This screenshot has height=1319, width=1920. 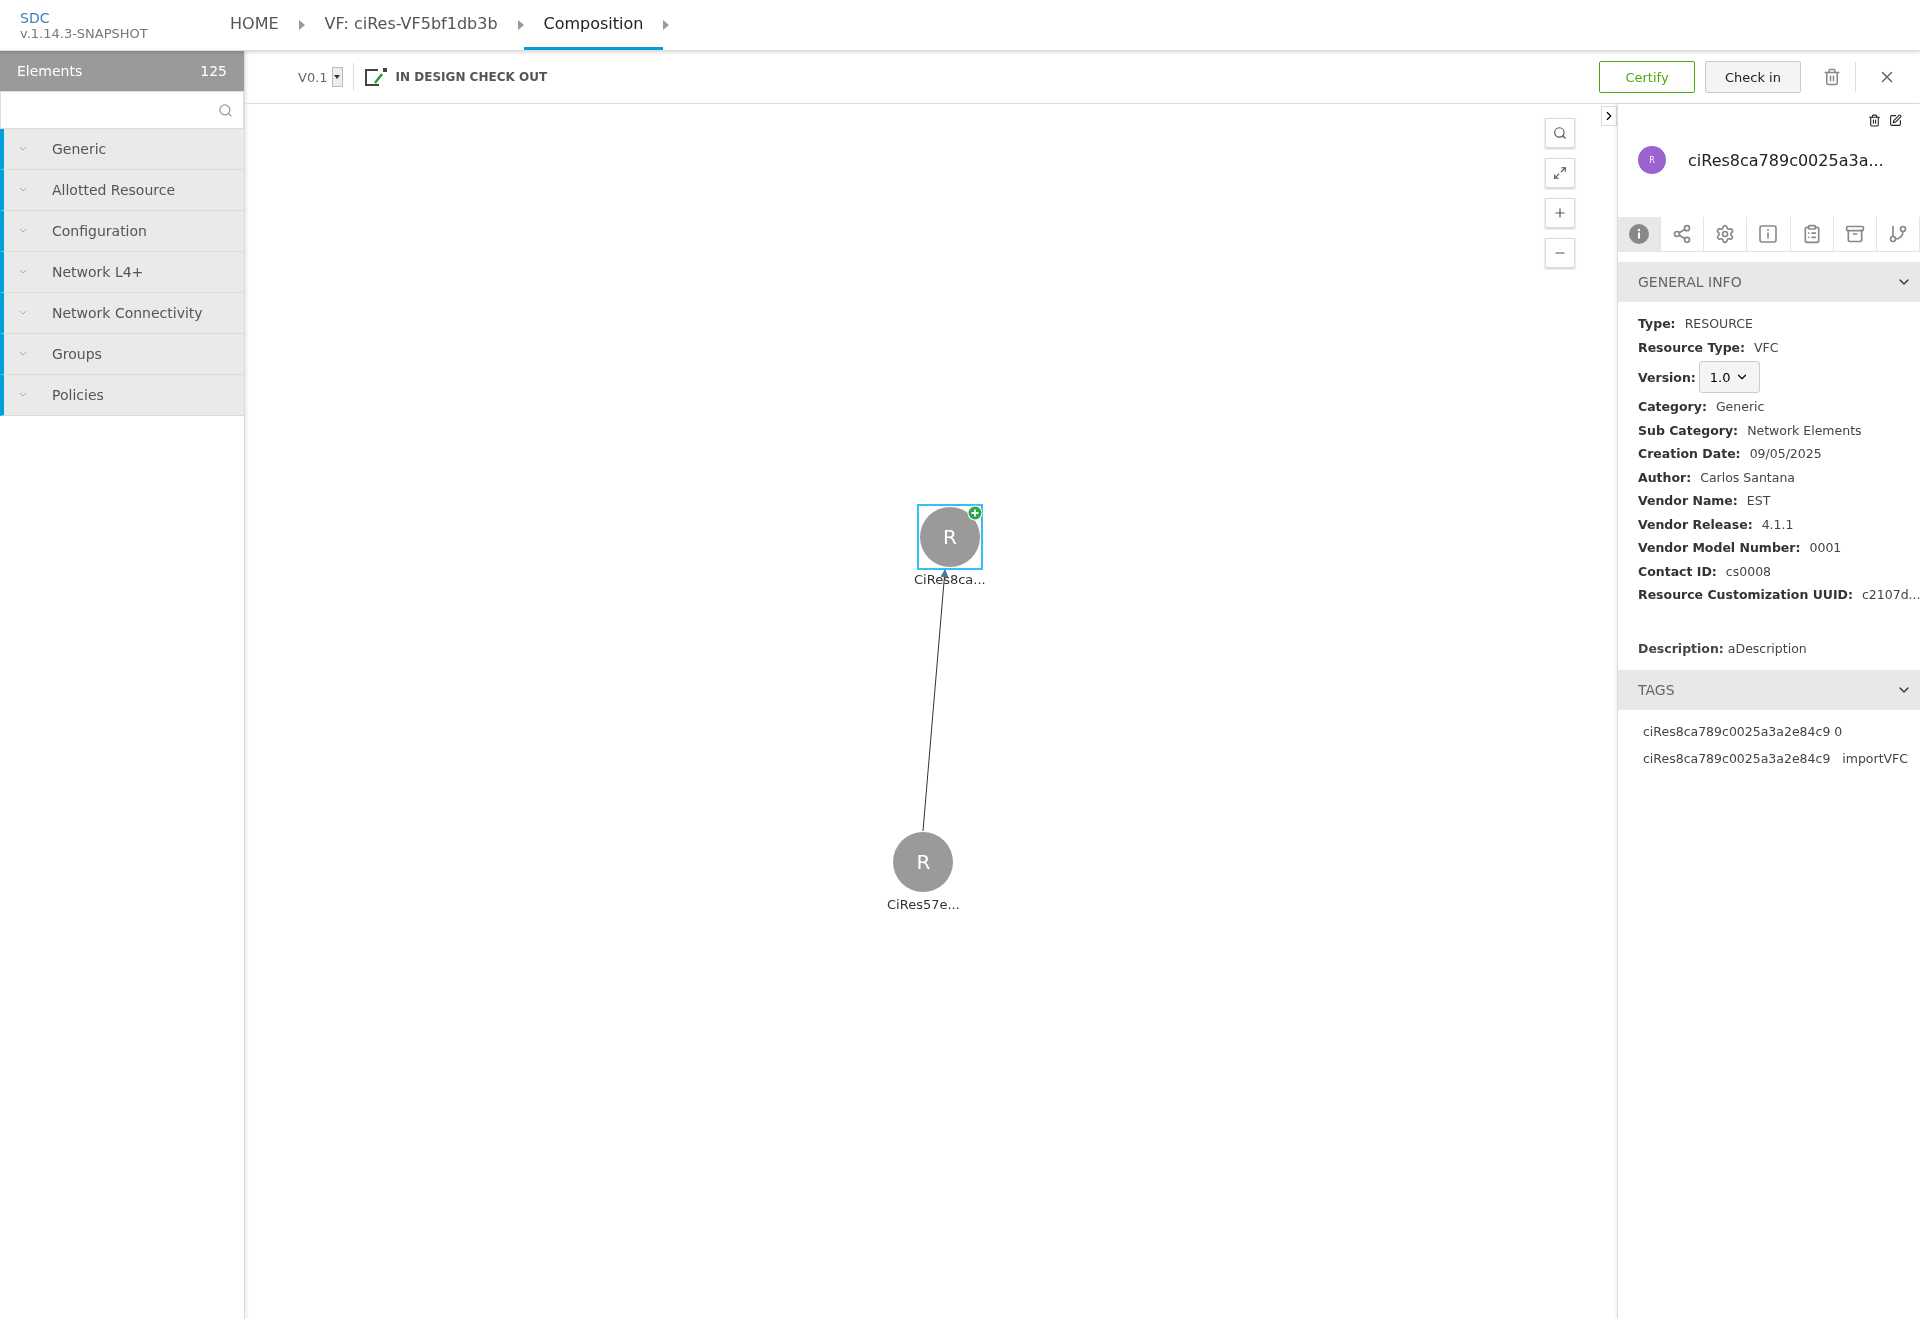 I want to click on checkout-icon, so click(x=375, y=77).